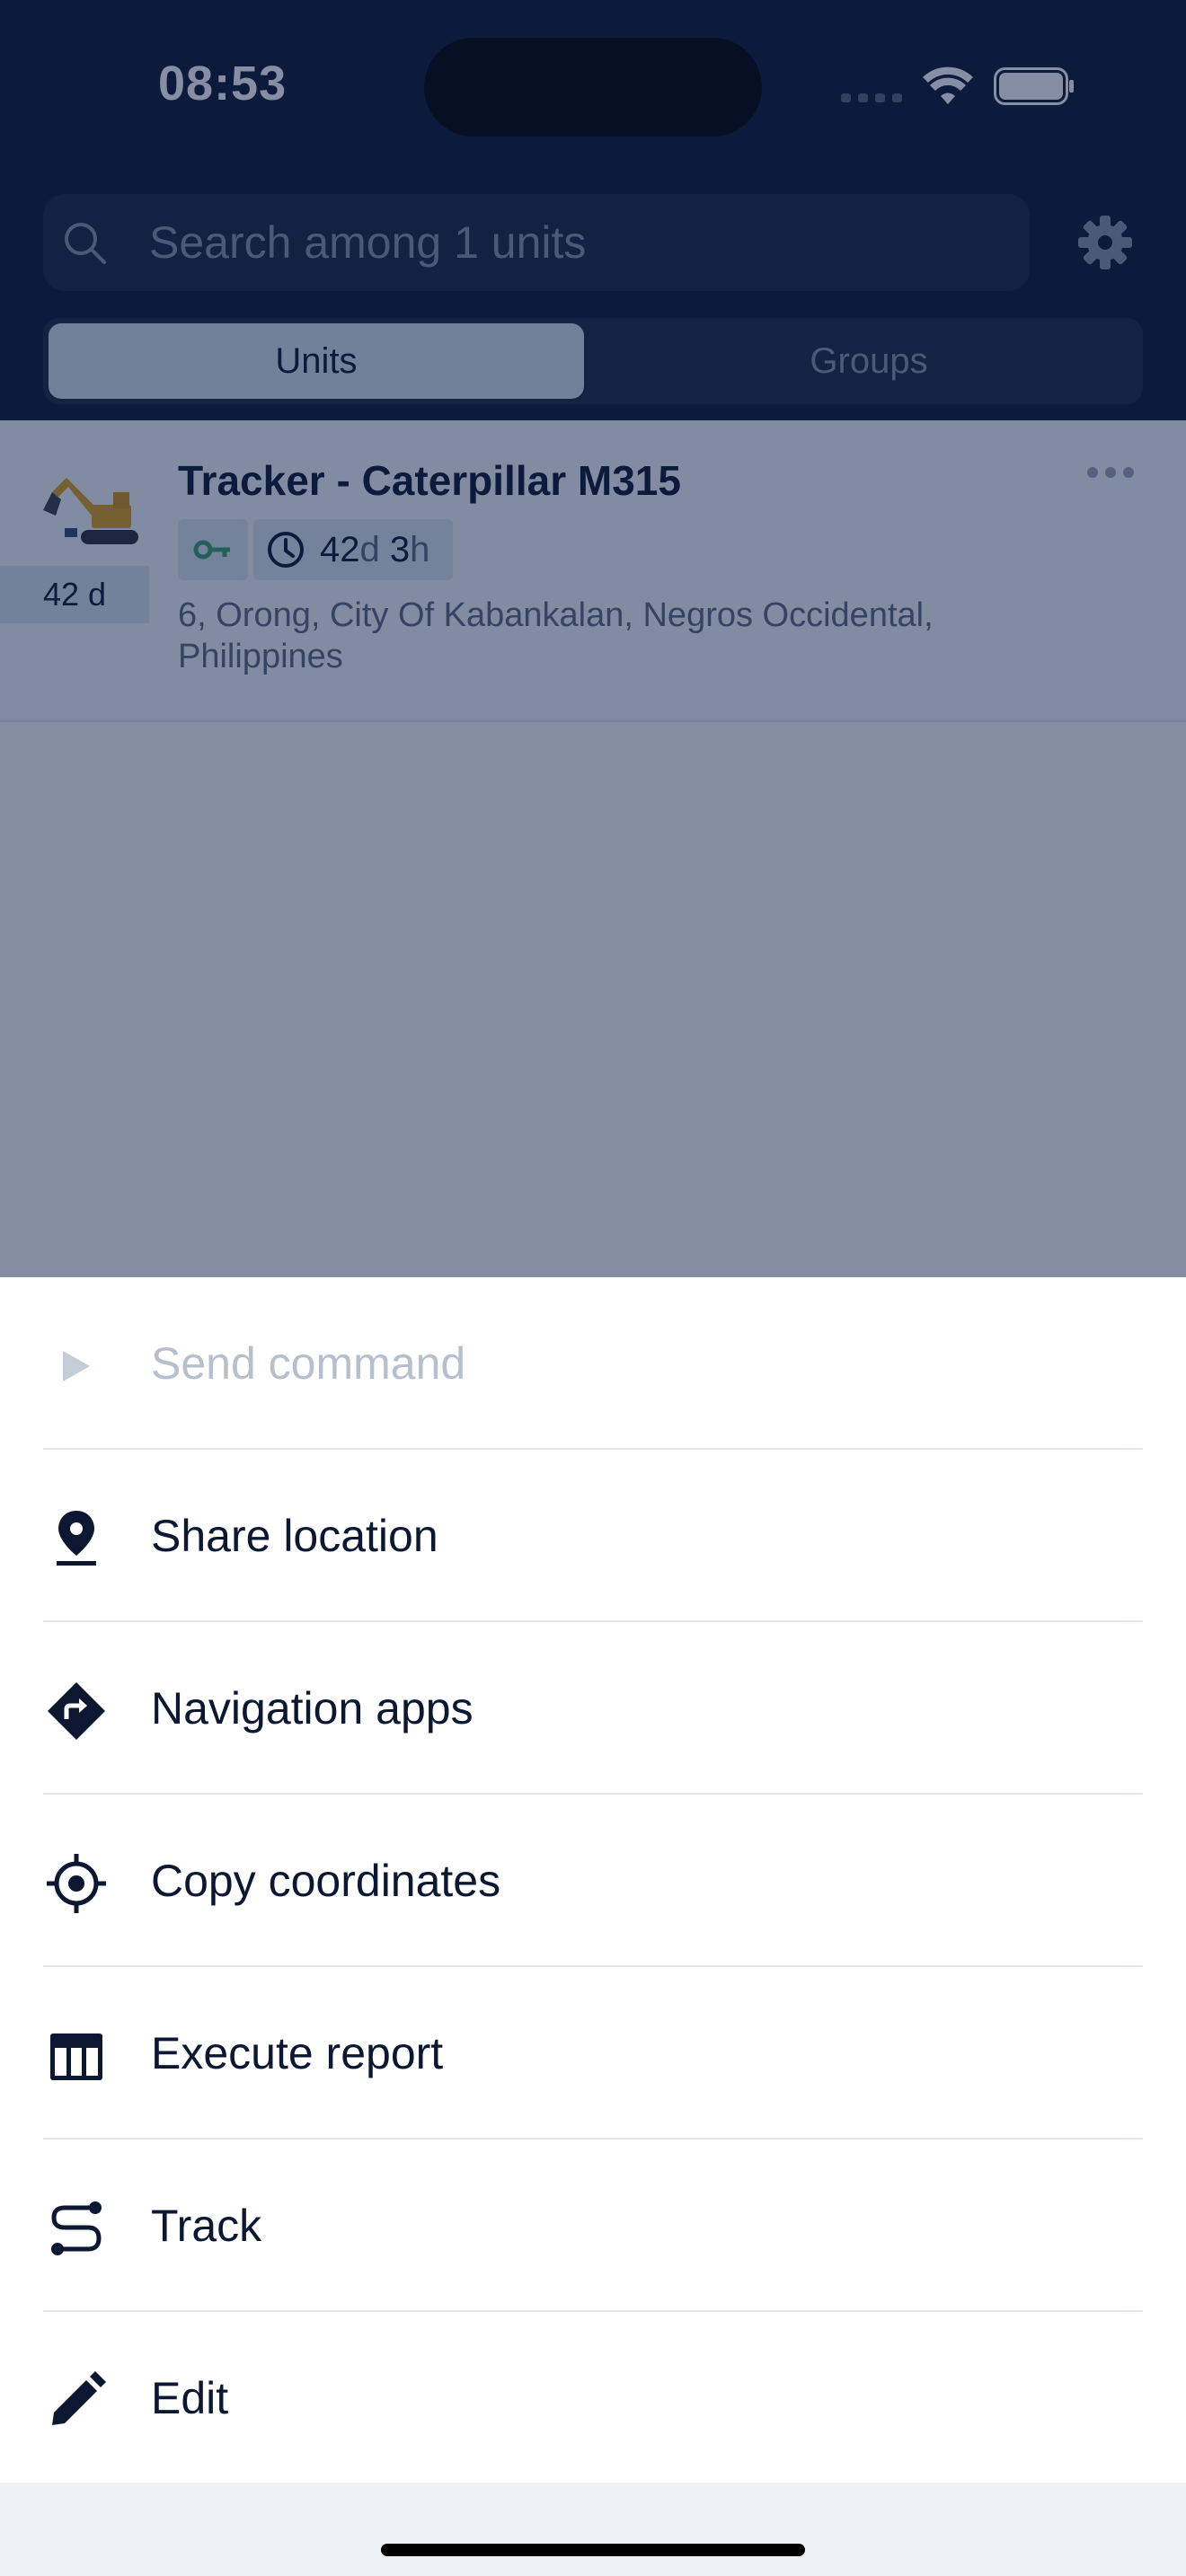 This screenshot has width=1186, height=2576. Describe the element at coordinates (76, 1883) in the screenshot. I see `crosshair-icon` at that location.